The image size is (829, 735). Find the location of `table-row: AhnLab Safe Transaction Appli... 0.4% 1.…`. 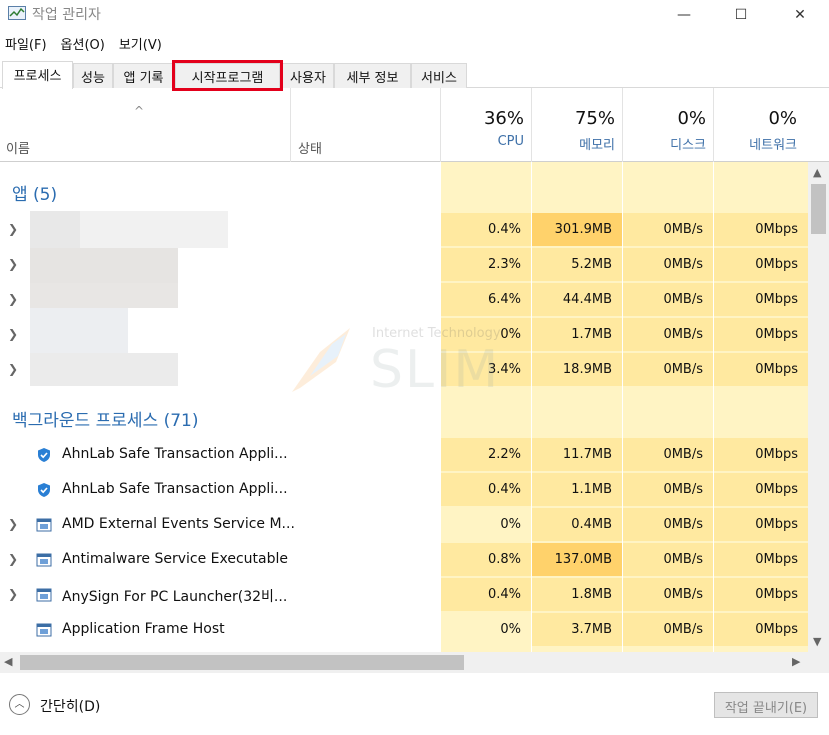

table-row: AhnLab Safe Transaction Appli... 0.4% 1.… is located at coordinates (404, 490).